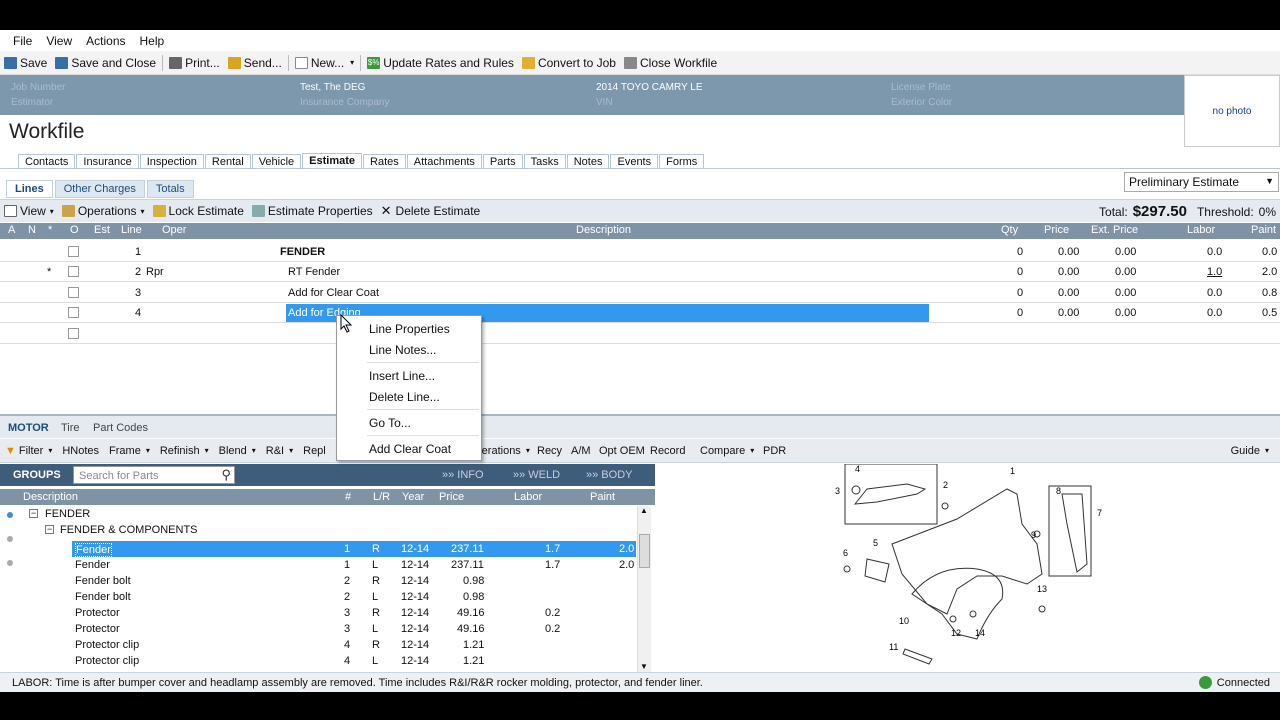 The height and width of the screenshot is (720, 1280). I want to click on col-oper: Oper, so click(174, 230).